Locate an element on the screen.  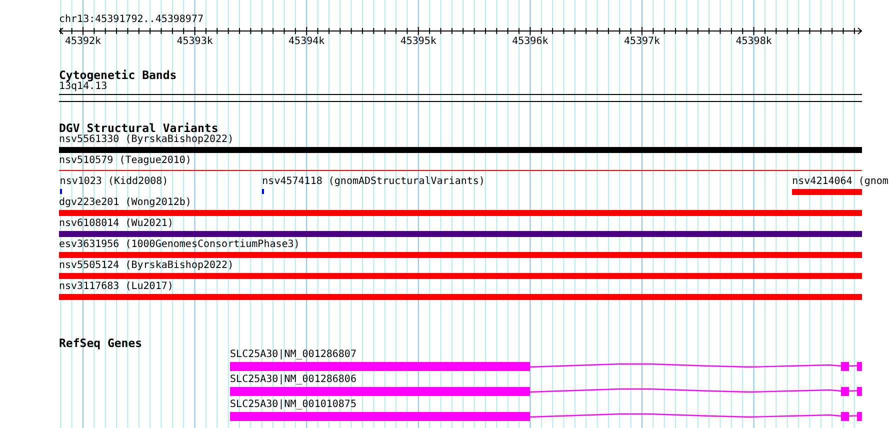
gene-label: SLC25A30|NM_001286807 is located at coordinates (293, 355).